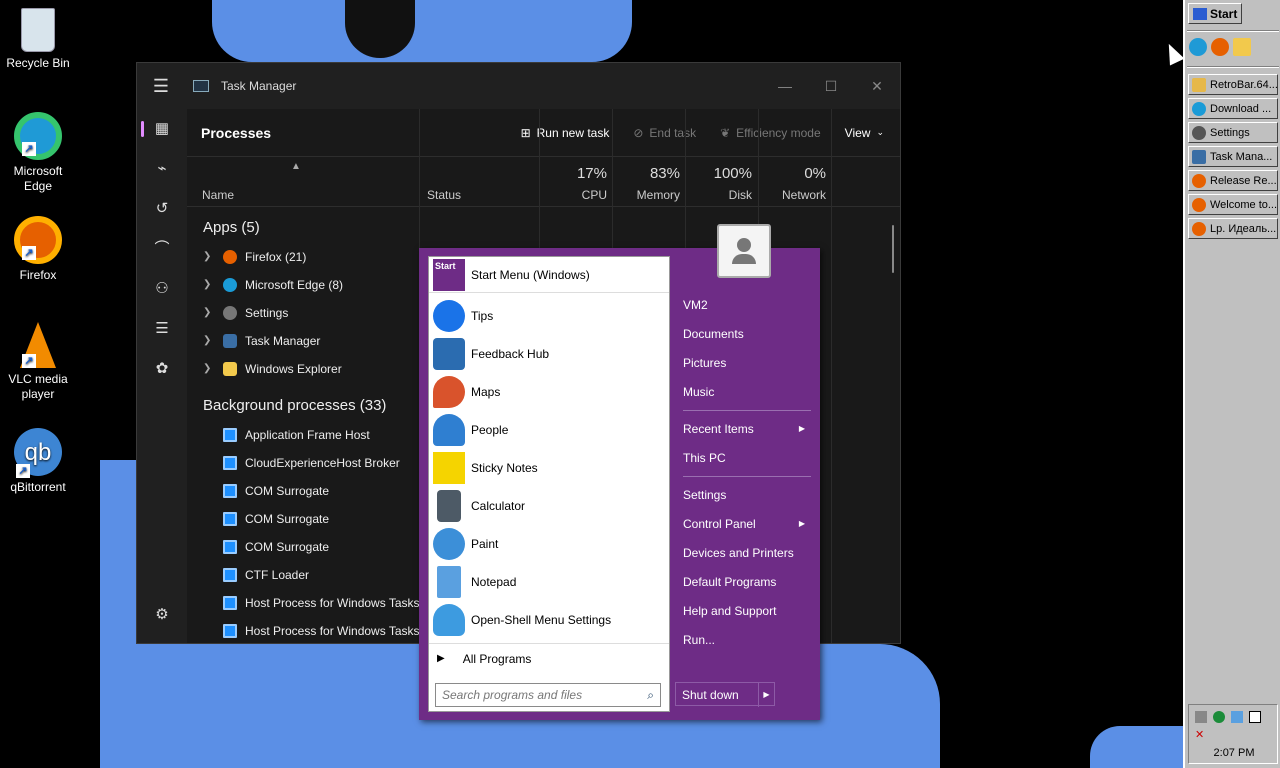 The image size is (1280, 768). What do you see at coordinates (877, 86) in the screenshot?
I see `close-button: ✕` at bounding box center [877, 86].